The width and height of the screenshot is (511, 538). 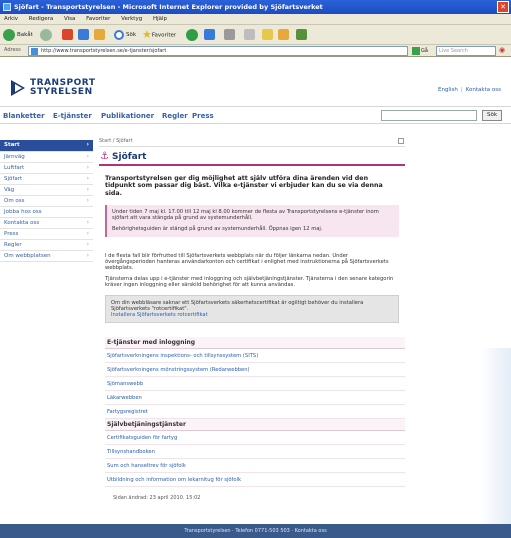 I want to click on print-page-icon, so click(x=401, y=141).